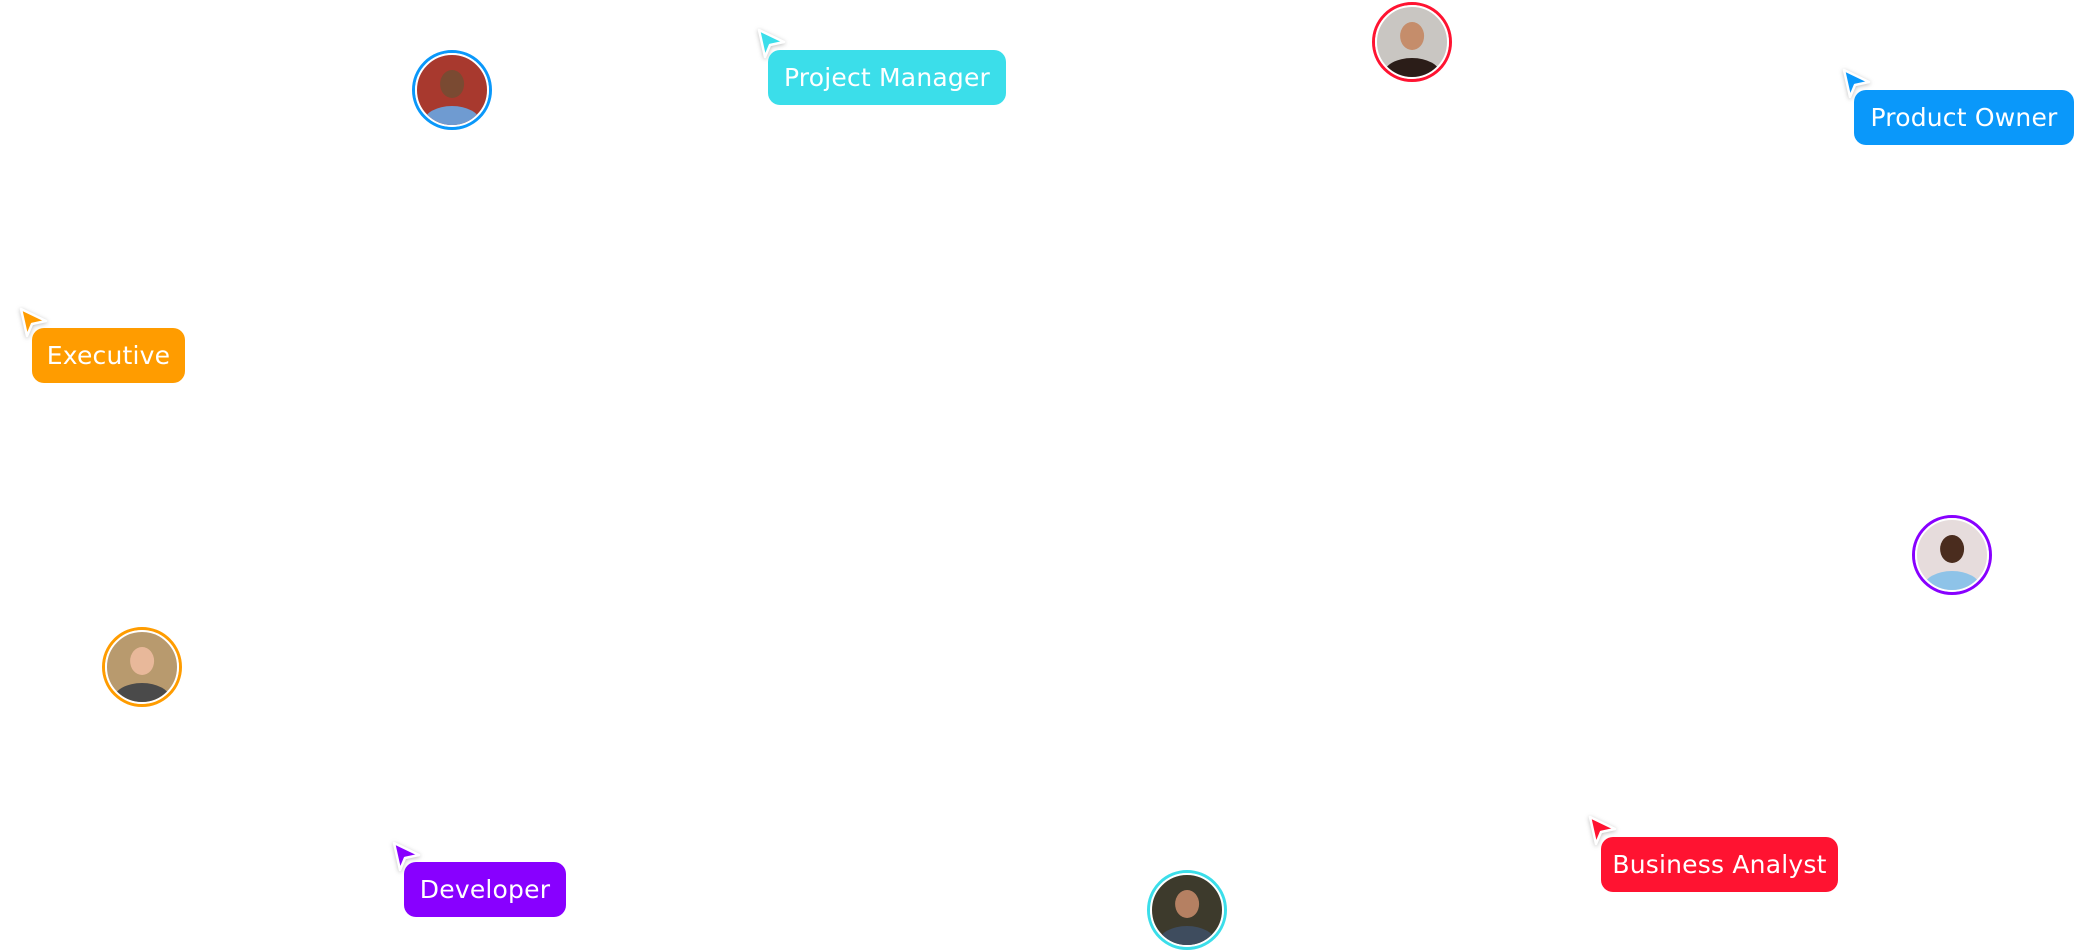  I want to click on role-badge-developer: Developer, so click(485, 889).